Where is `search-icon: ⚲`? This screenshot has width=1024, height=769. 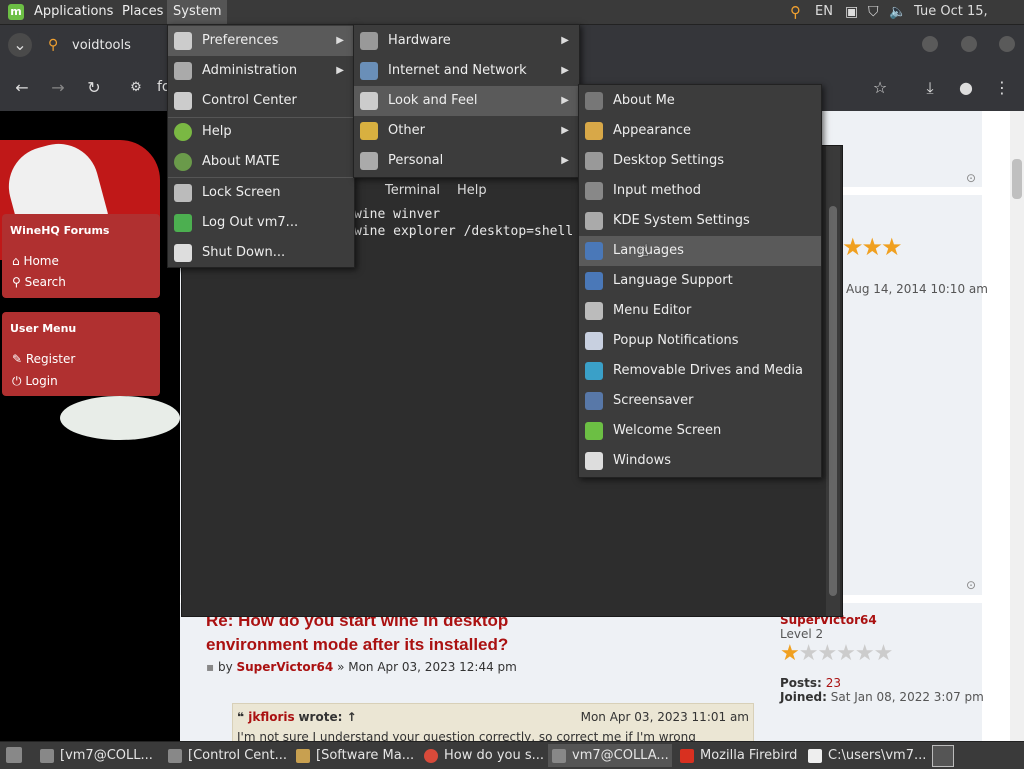
search-icon: ⚲ is located at coordinates (795, 12).